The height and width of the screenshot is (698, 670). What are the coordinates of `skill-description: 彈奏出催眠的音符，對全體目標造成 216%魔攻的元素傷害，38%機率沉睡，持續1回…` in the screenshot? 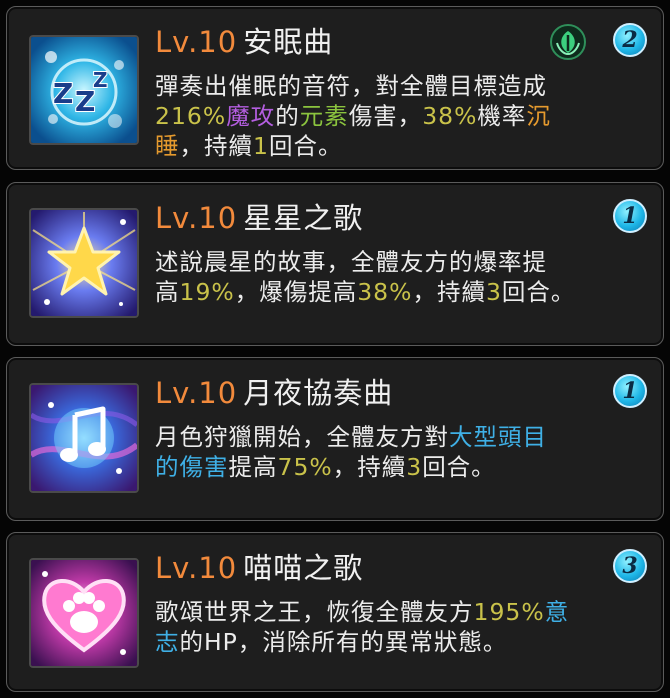 It's located at (405, 116).